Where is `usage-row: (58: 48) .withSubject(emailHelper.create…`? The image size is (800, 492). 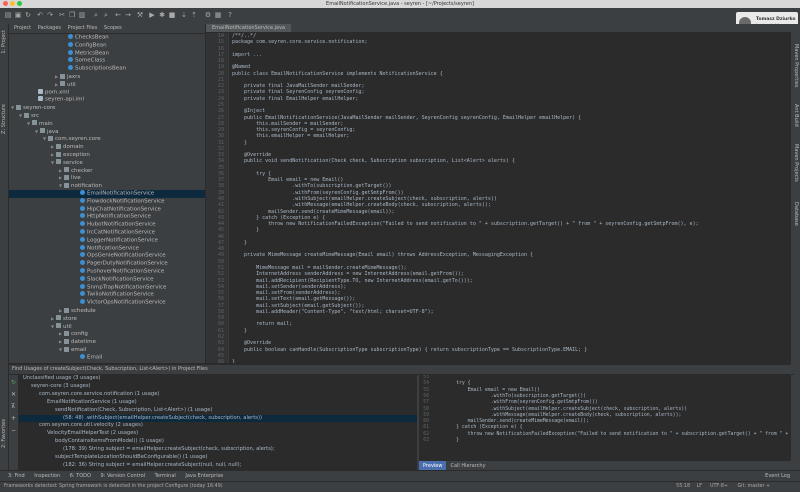
usage-row: (58: 48) .withSubject(emailHelper.create… is located at coordinates (218, 418).